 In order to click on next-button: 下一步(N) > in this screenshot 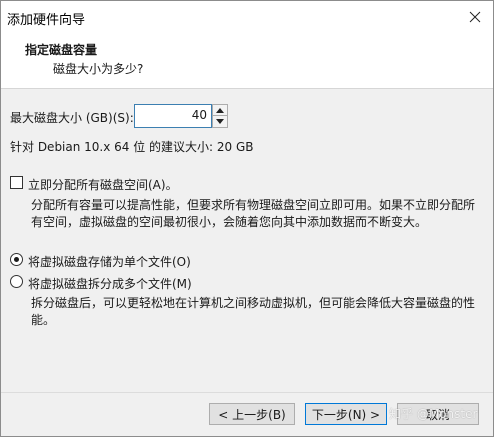, I will do `click(346, 414)`.